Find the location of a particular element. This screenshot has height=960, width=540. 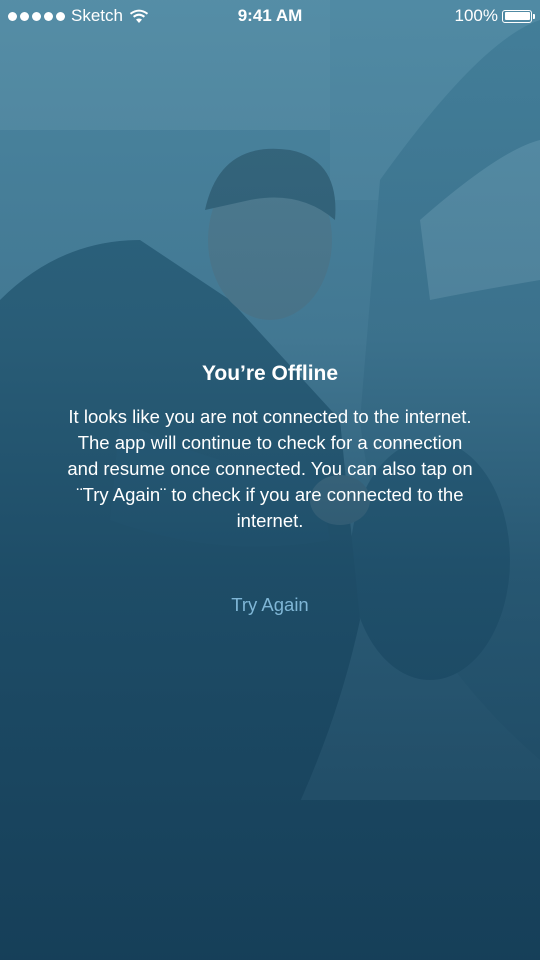

try-again-button: Try Again is located at coordinates (270, 605).